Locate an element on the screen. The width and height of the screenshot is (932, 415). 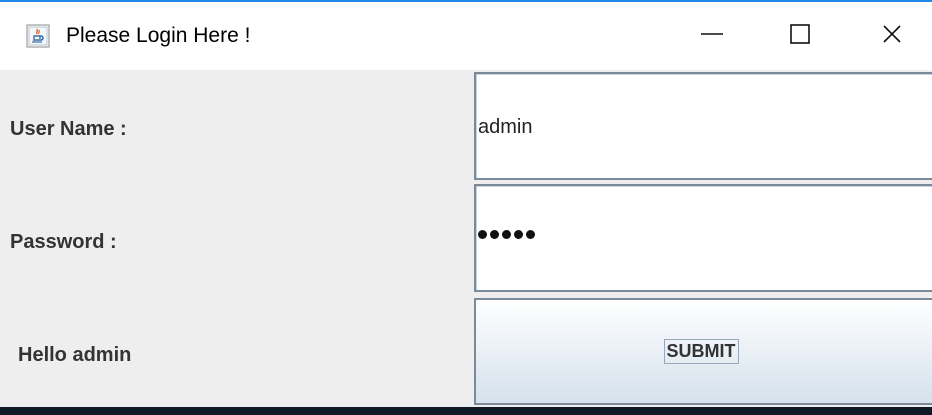
username-field: admin is located at coordinates (703, 126).